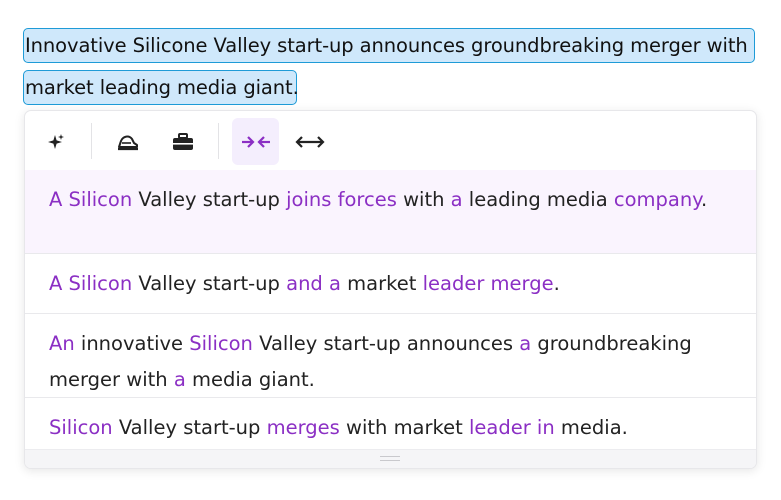  I want to click on grip-icon, so click(390, 458).